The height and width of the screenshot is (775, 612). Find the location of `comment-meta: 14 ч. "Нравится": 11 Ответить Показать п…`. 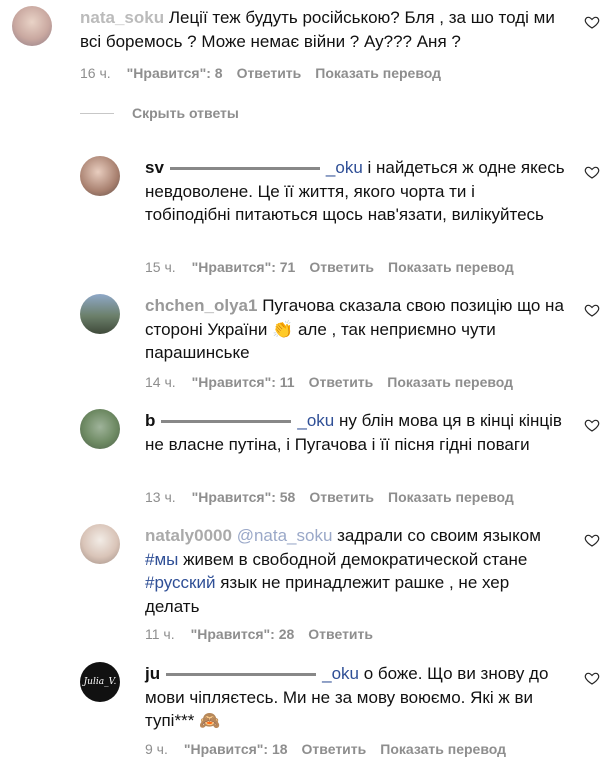

comment-meta: 14 ч. "Нравится": 11 Ответить Показать п… is located at coordinates (336, 382).